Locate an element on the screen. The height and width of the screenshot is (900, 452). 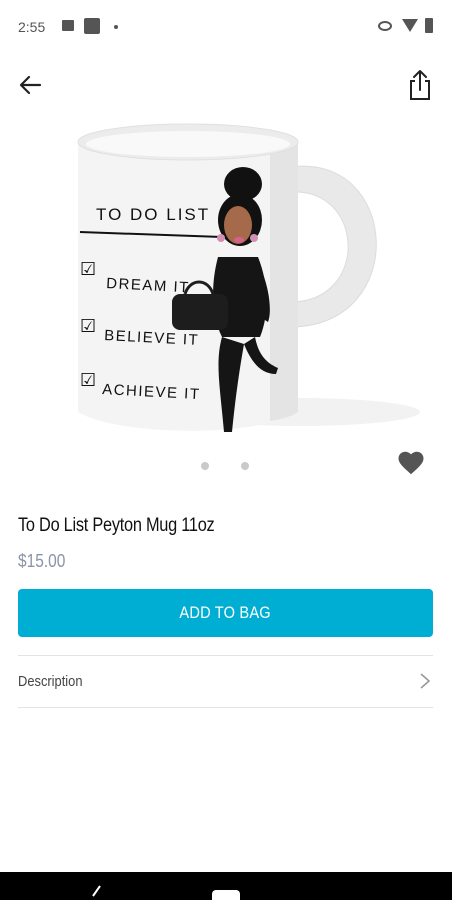
arrow-left-icon is located at coordinates (30, 85).